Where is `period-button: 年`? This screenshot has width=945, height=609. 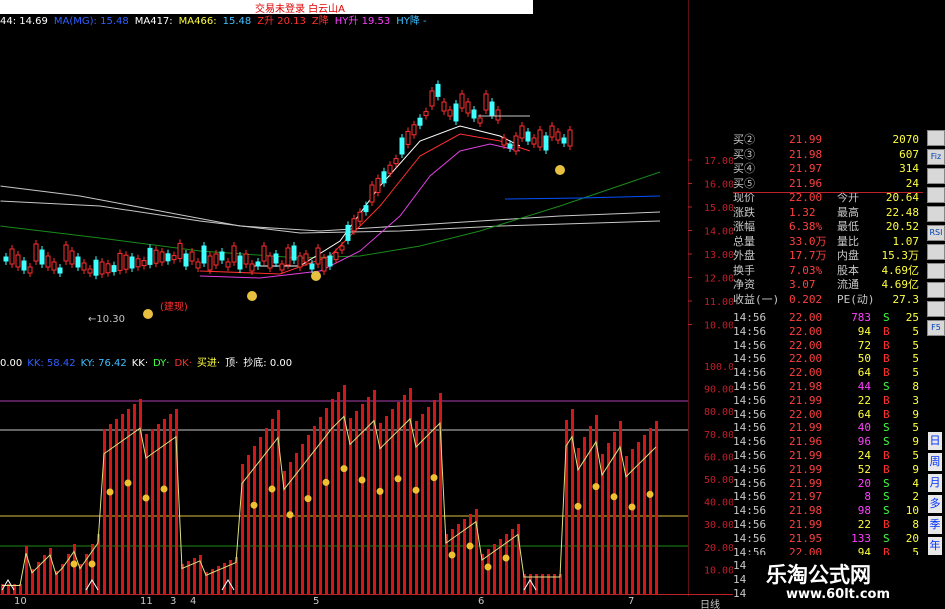
period-button: 年 is located at coordinates (935, 546).